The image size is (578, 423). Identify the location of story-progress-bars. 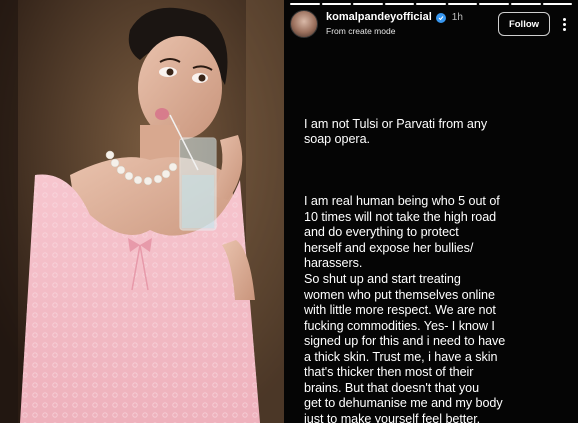
(431, 4).